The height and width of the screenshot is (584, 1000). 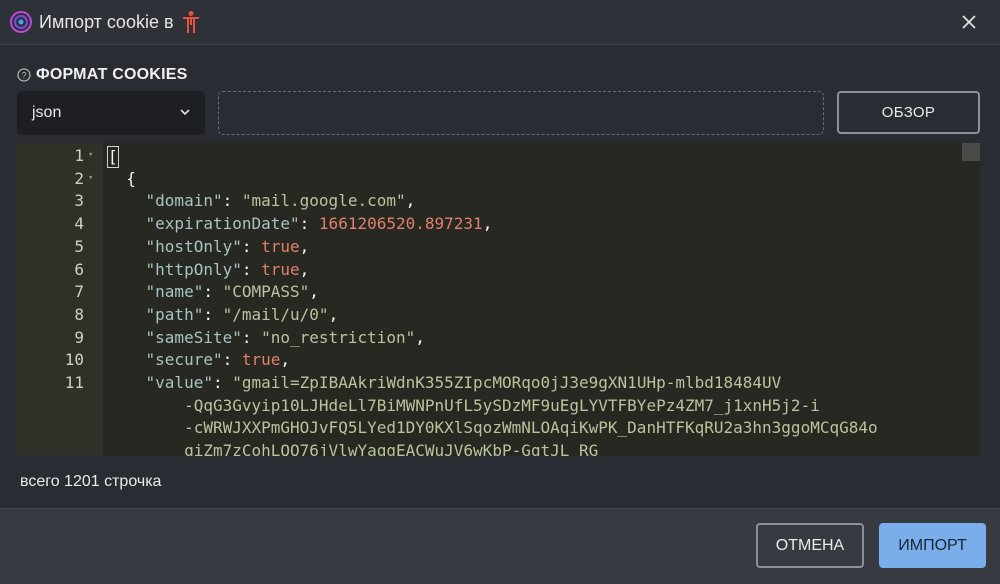 What do you see at coordinates (47, 112) in the screenshot?
I see `format-select-value: json` at bounding box center [47, 112].